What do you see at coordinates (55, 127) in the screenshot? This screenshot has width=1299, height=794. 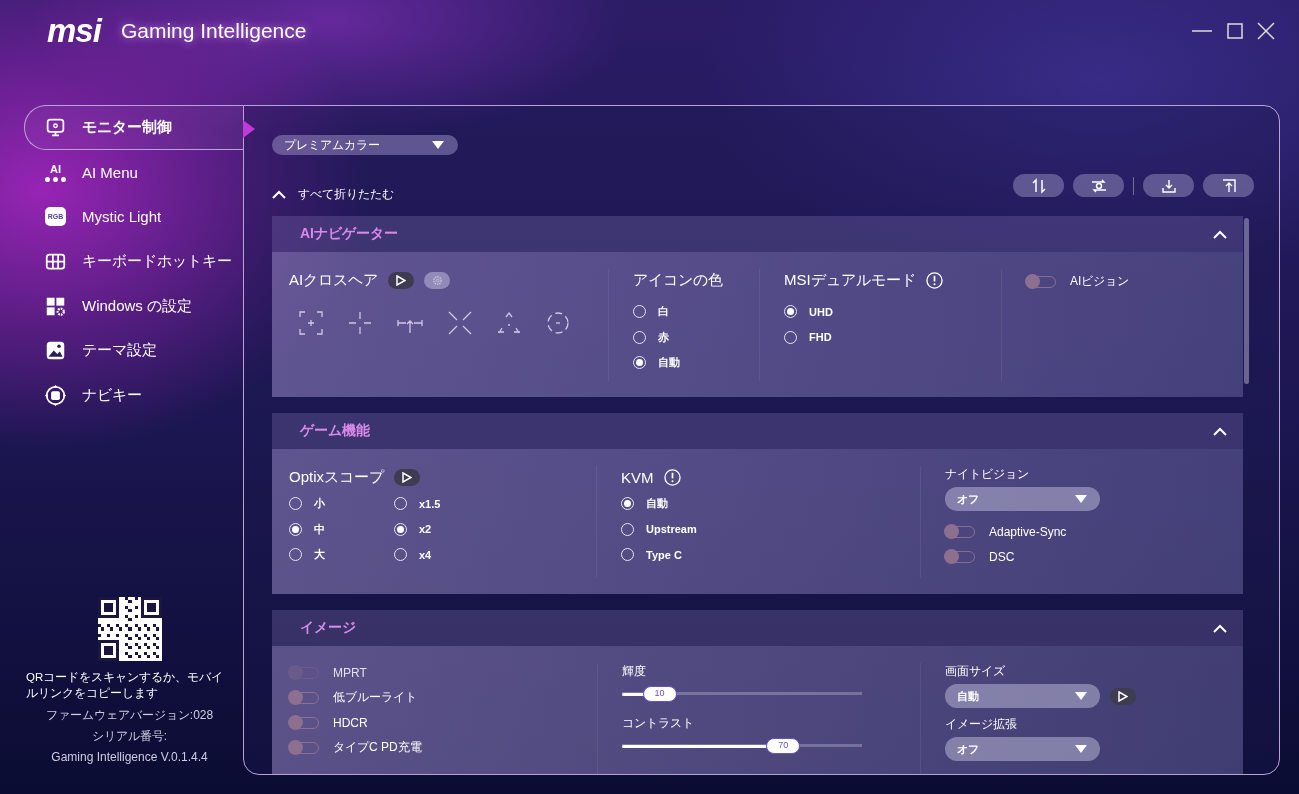 I see `monitor-icon` at bounding box center [55, 127].